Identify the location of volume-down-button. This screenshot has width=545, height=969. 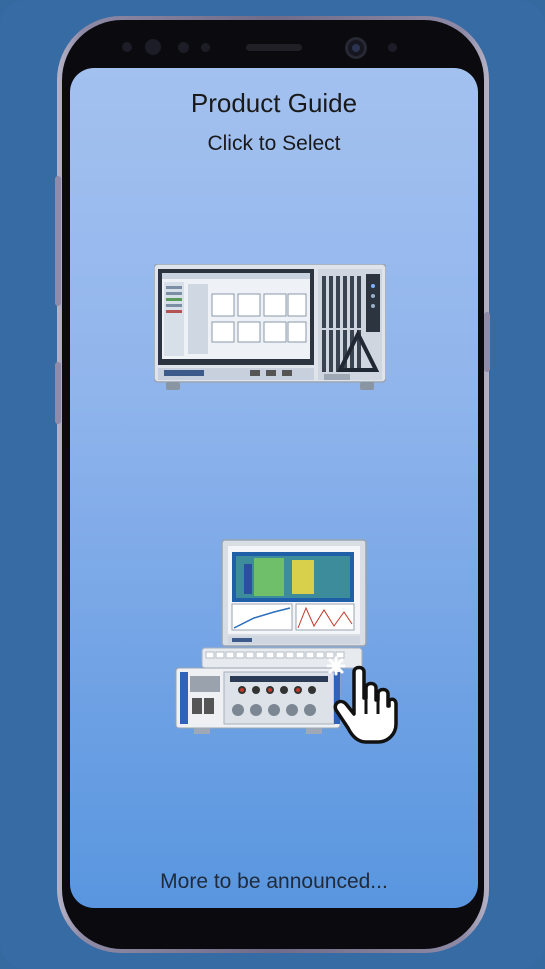
(58, 393).